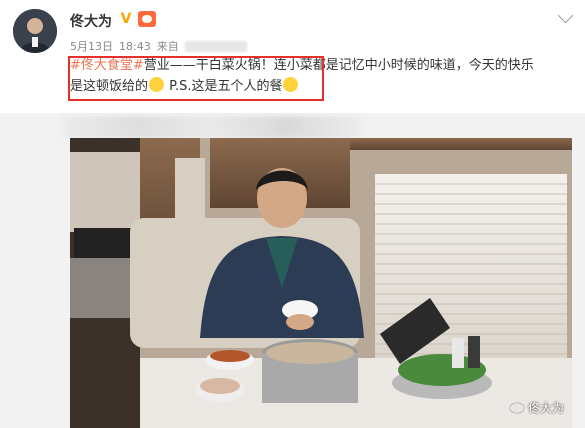 This screenshot has width=585, height=428. Describe the element at coordinates (211, 127) in the screenshot. I see `blurred-strip` at that location.